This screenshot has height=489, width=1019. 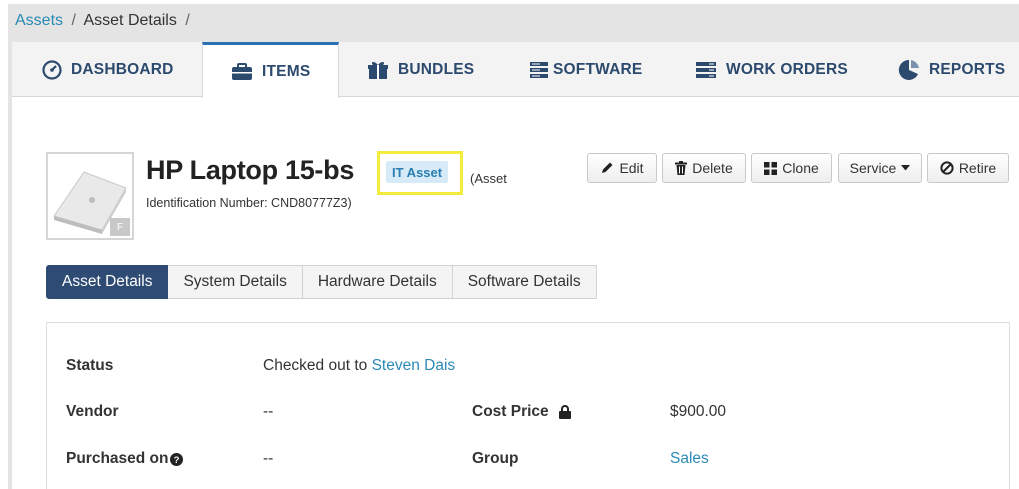 I want to click on clone-button: Clone, so click(x=791, y=168).